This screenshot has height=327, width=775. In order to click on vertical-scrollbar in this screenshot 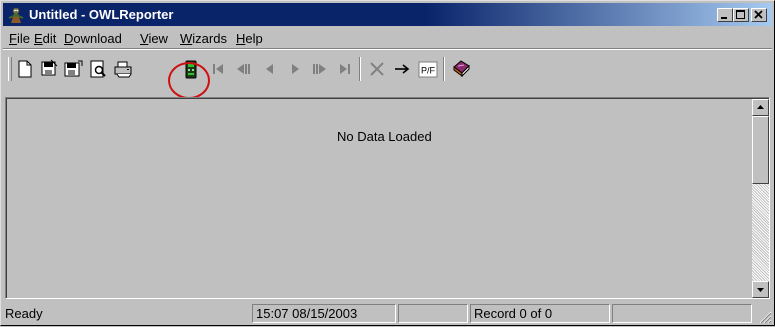, I will do `click(760, 198)`.